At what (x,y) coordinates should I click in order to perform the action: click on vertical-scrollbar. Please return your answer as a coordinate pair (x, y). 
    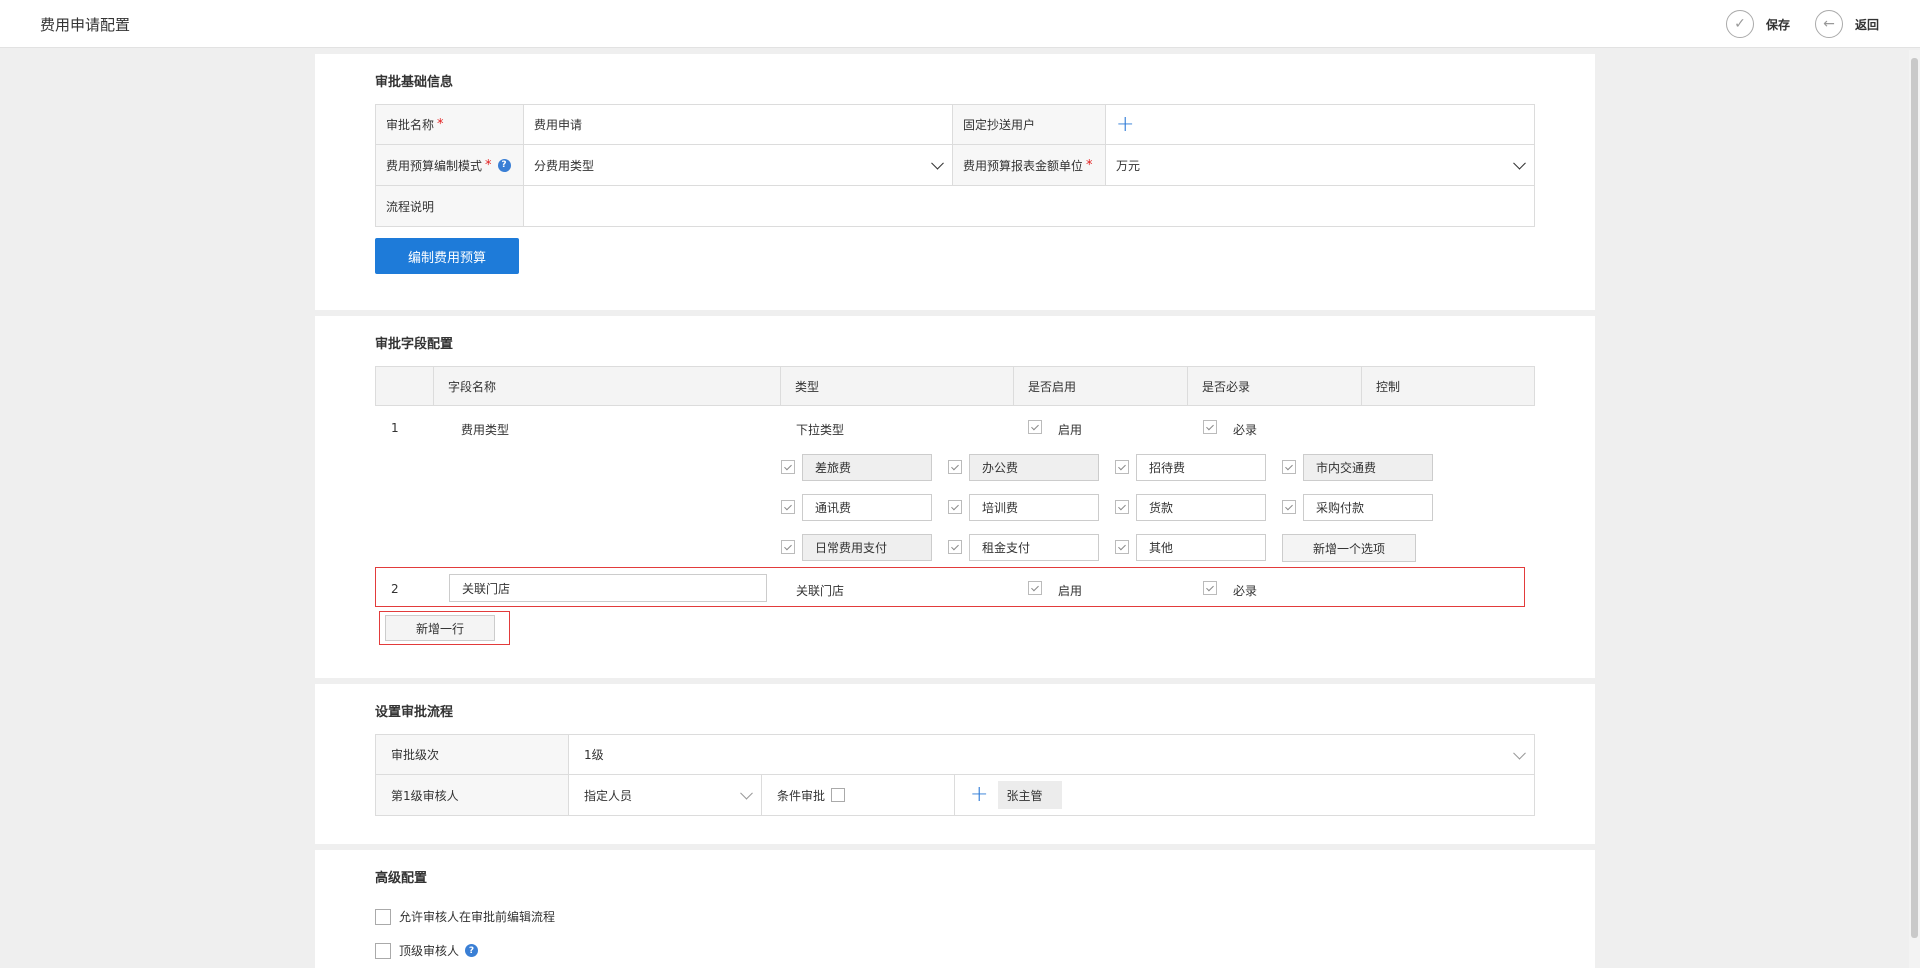
    Looking at the image, I should click on (1914, 509).